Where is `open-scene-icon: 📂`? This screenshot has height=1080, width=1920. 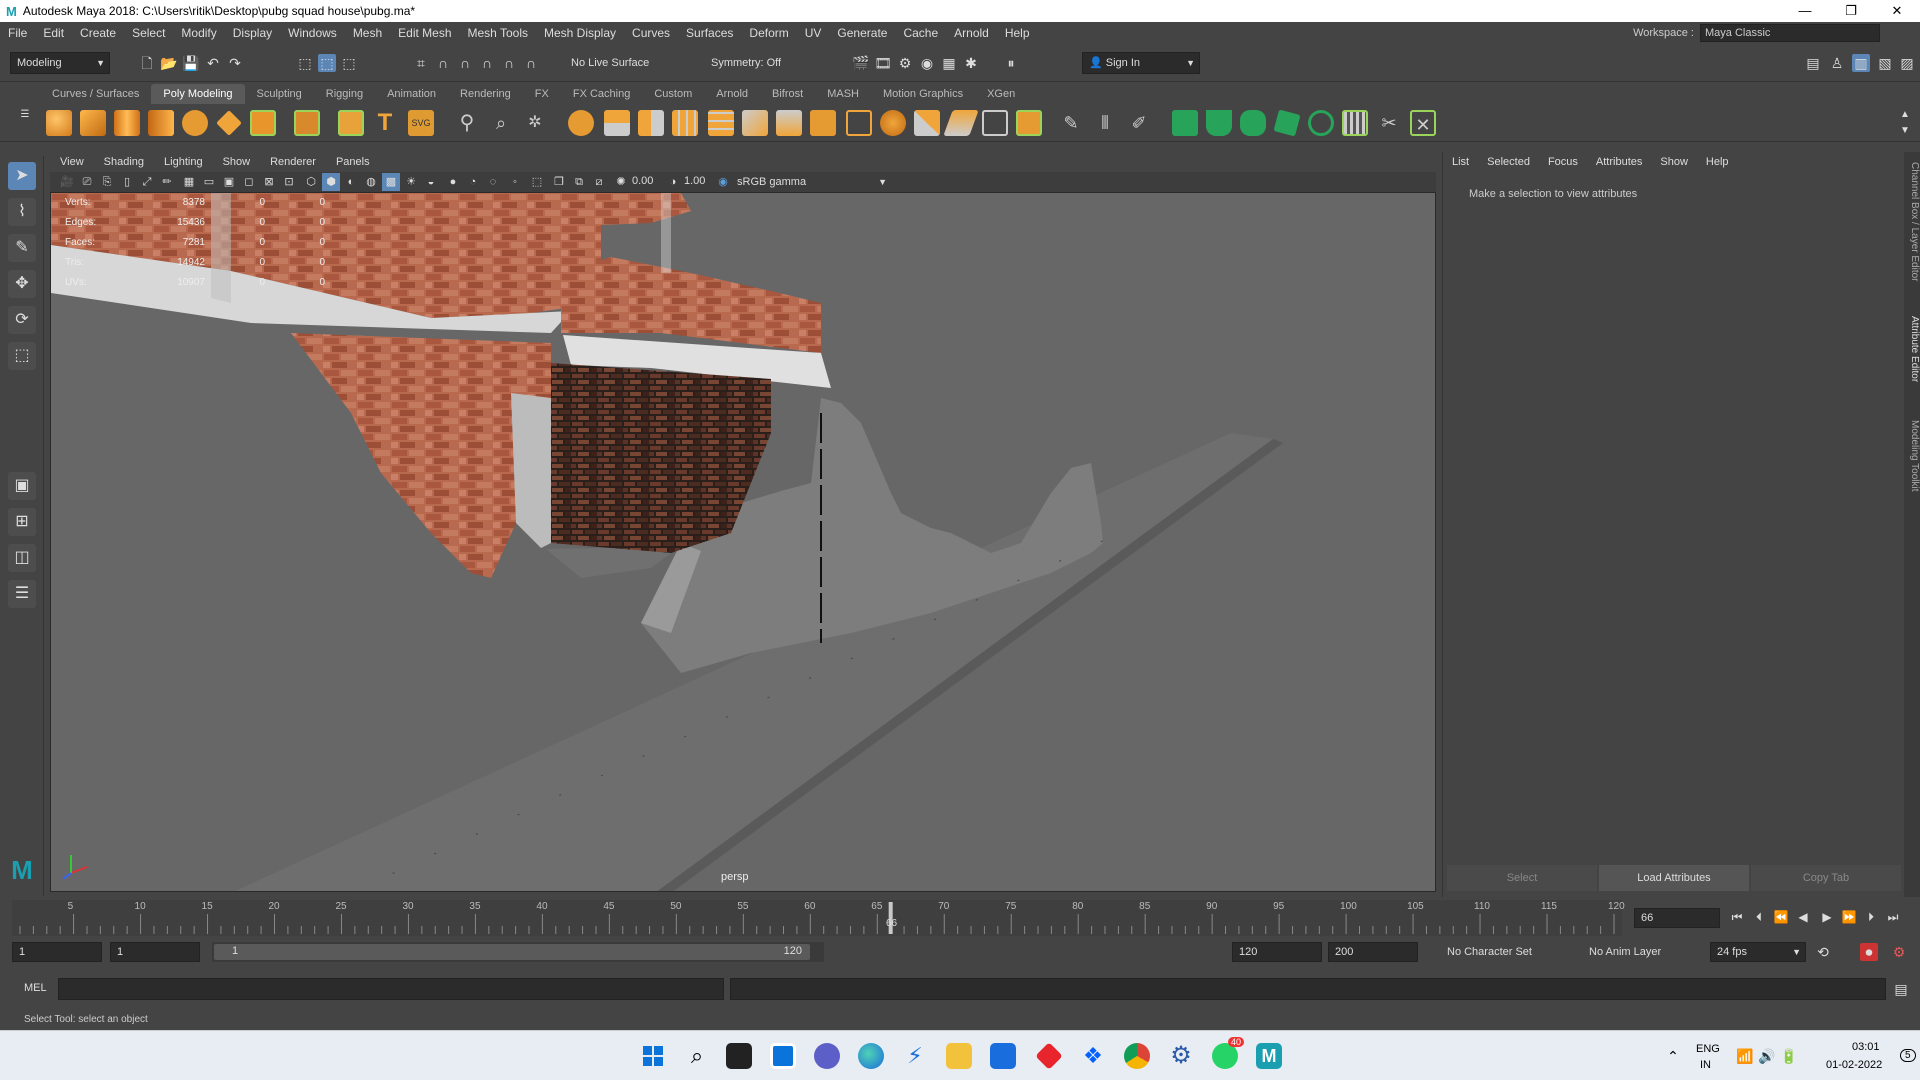 open-scene-icon: 📂 is located at coordinates (169, 63).